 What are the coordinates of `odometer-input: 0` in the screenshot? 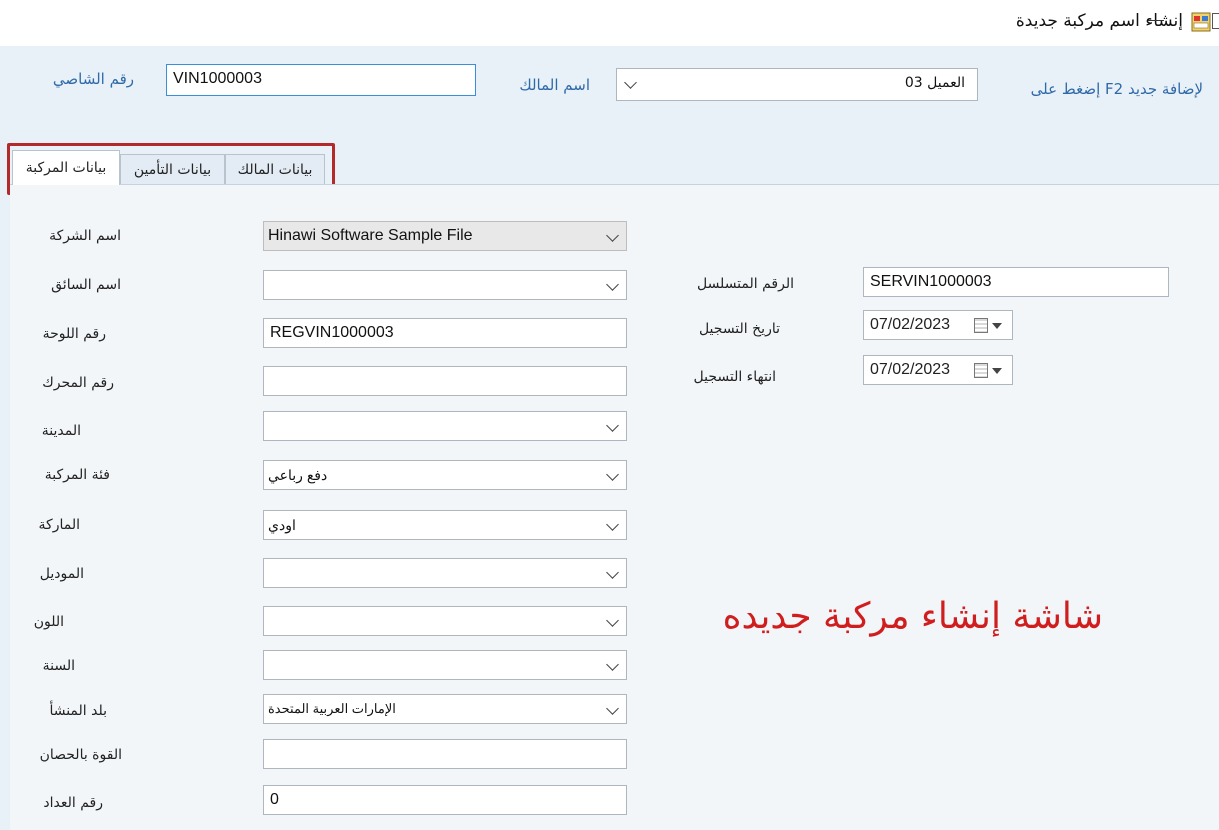 It's located at (445, 800).